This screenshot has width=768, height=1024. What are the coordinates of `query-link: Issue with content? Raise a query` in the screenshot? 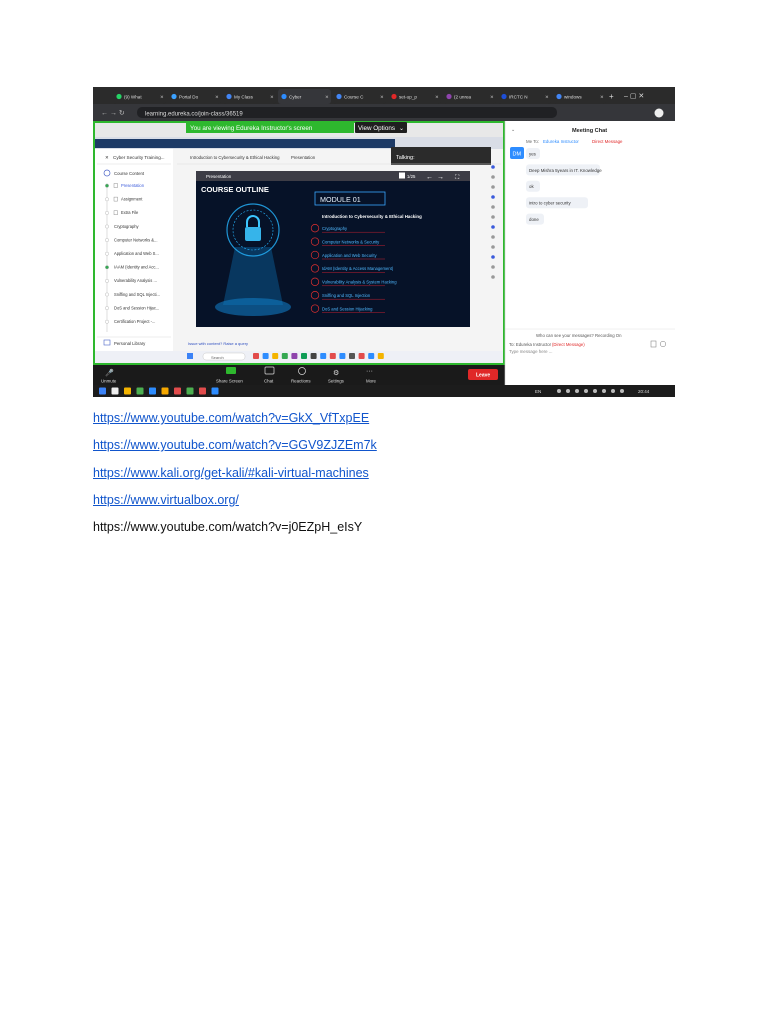 It's located at (218, 343).